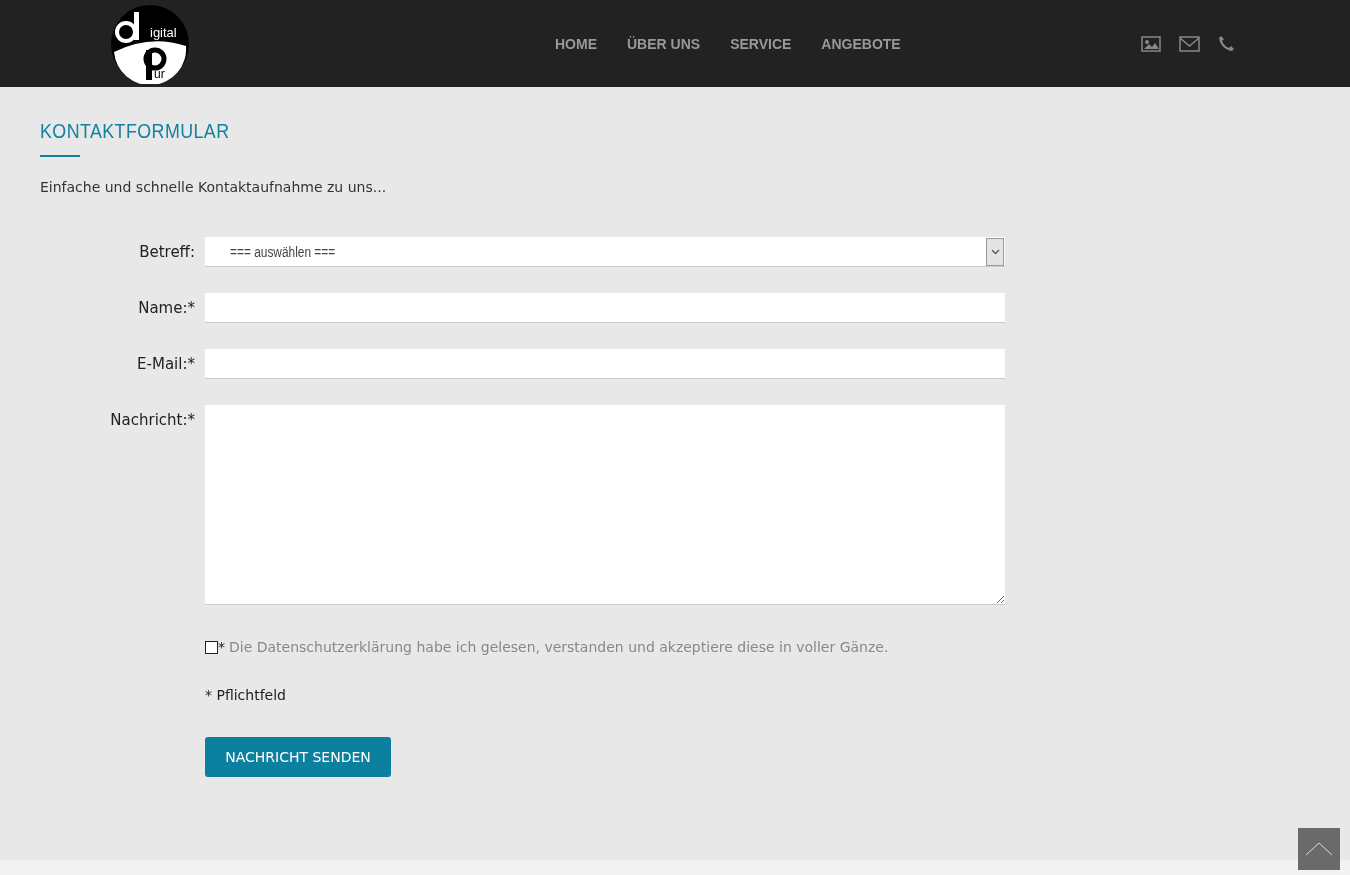 This screenshot has width=1350, height=875. I want to click on required-mark: *, so click(221, 647).